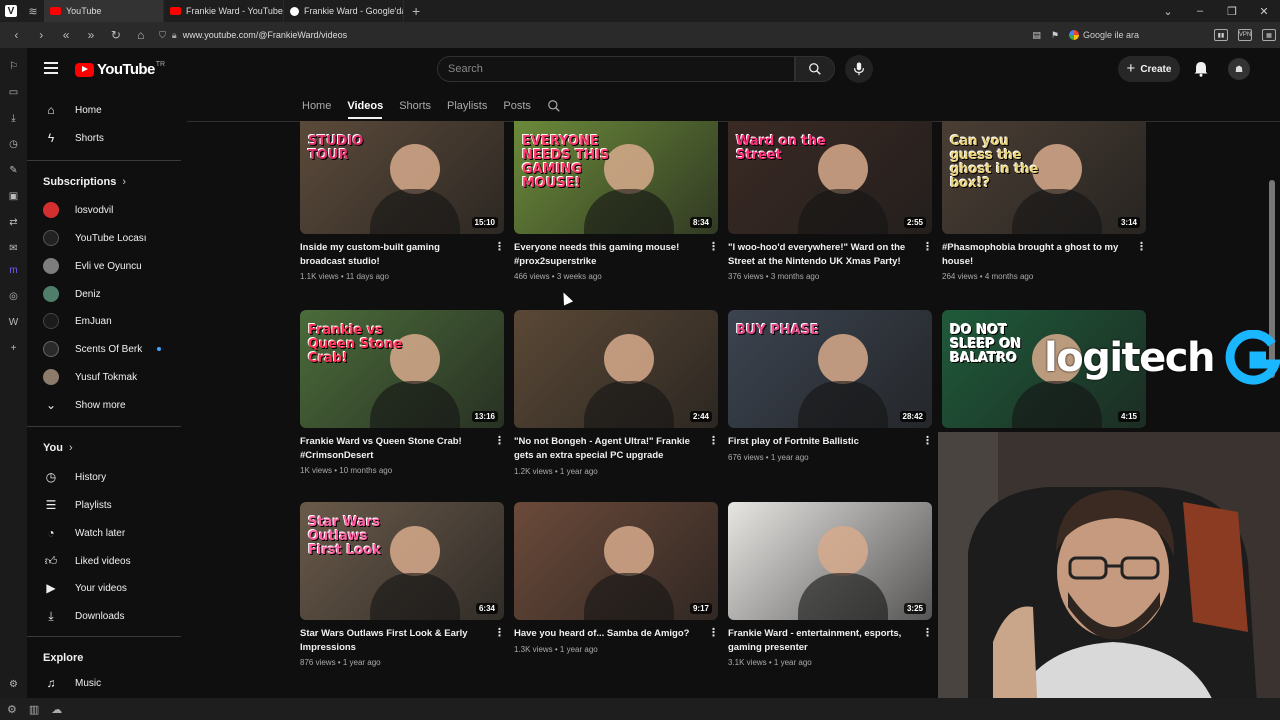 The width and height of the screenshot is (1280, 720). I want to click on show-more-button: ⌄ Show more, so click(104, 405).